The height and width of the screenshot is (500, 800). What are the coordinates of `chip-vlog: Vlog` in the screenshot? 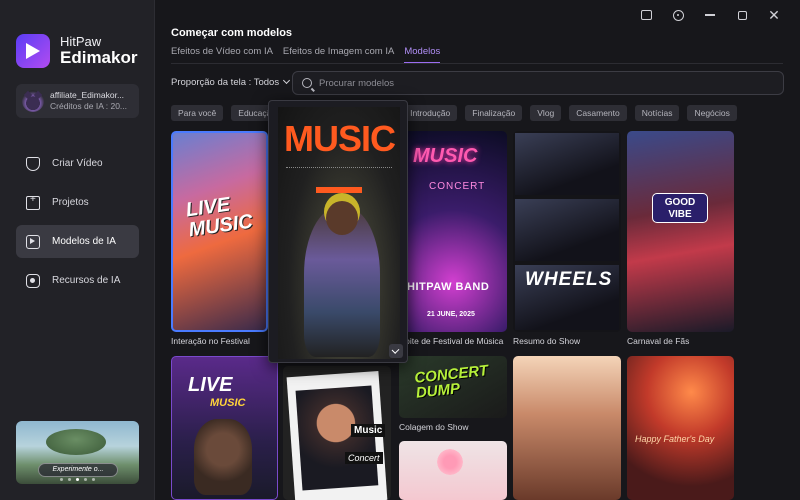 It's located at (546, 113).